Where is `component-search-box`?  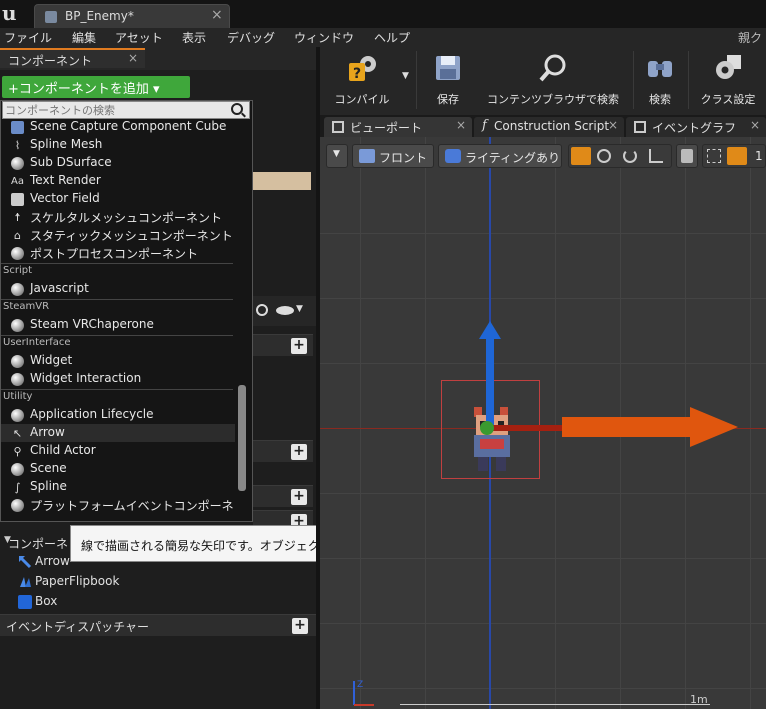
component-search-box is located at coordinates (126, 110).